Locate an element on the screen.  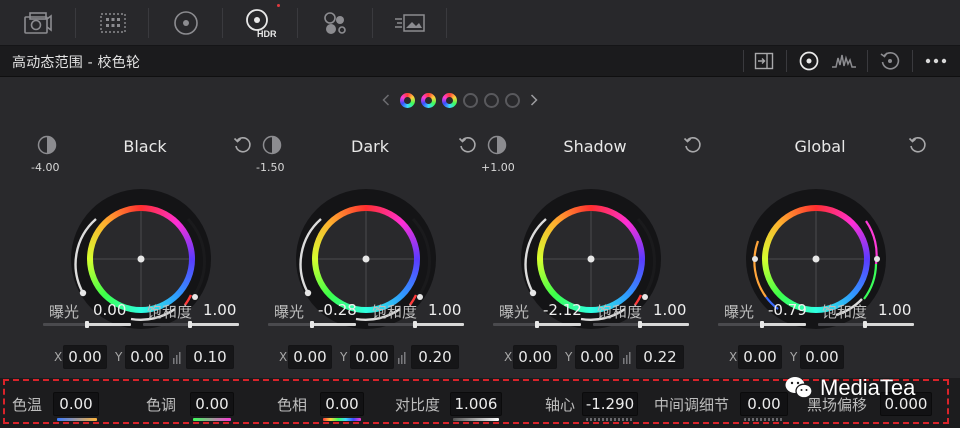
pivot-field: -1.290 is located at coordinates (610, 404).